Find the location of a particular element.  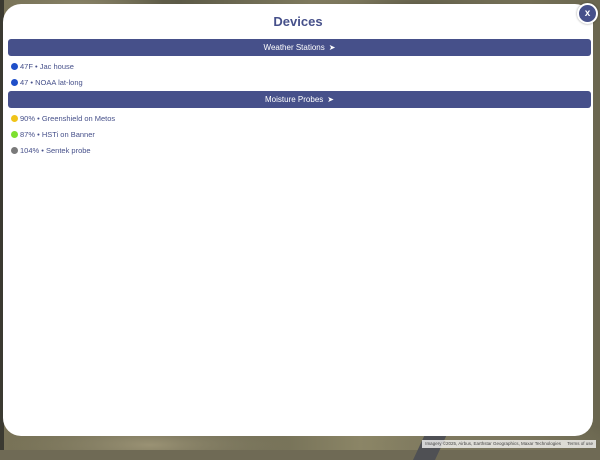

device-item-noaa: 47 • NOAA lat-long is located at coordinates (47, 82).